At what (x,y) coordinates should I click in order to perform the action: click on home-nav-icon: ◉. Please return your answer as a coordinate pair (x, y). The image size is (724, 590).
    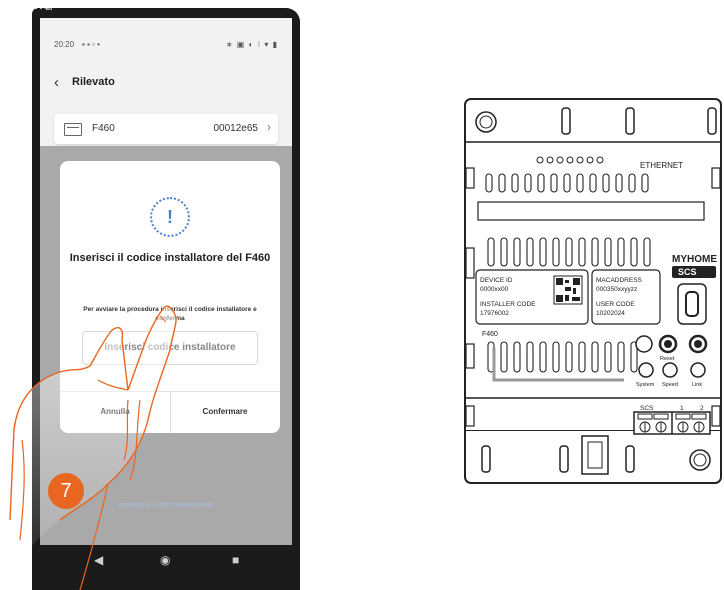
    Looking at the image, I should click on (165, 560).